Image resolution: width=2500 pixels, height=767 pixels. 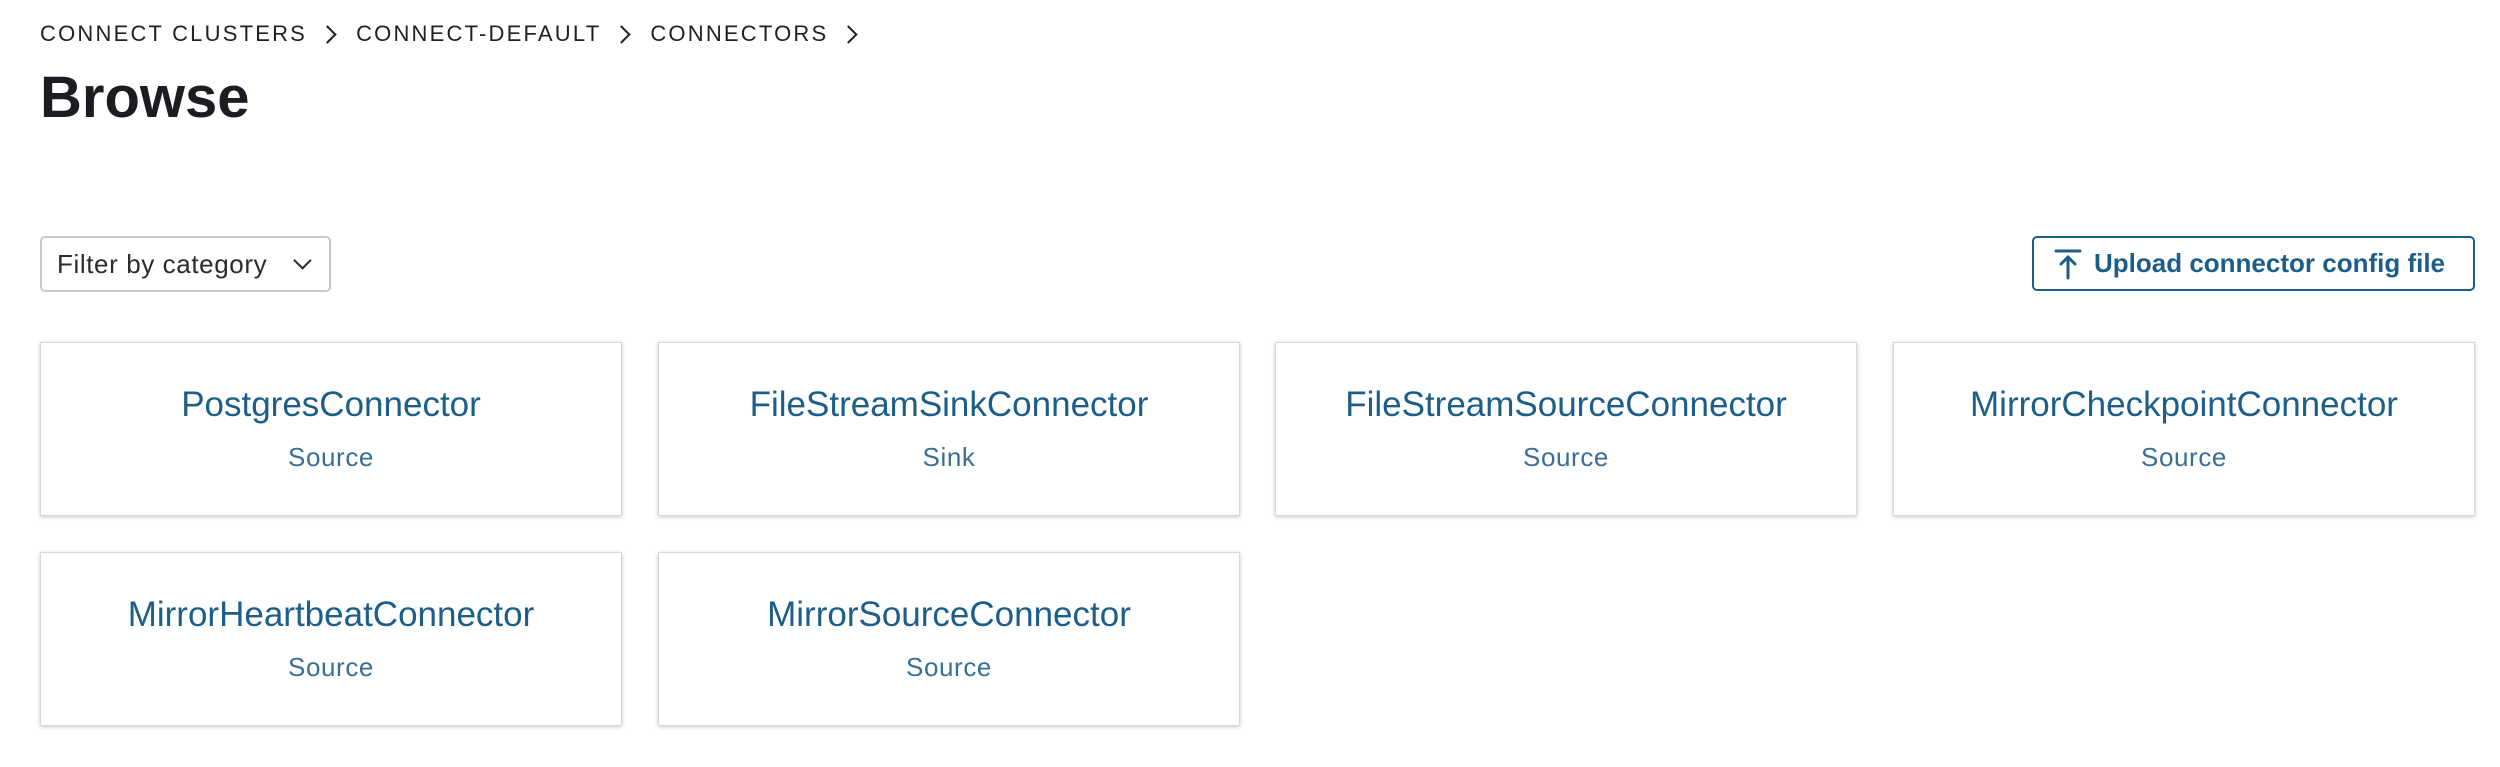 What do you see at coordinates (331, 639) in the screenshot?
I see `connector-card-mirror-heartbeat: MirrorHeartbeatConnector Source` at bounding box center [331, 639].